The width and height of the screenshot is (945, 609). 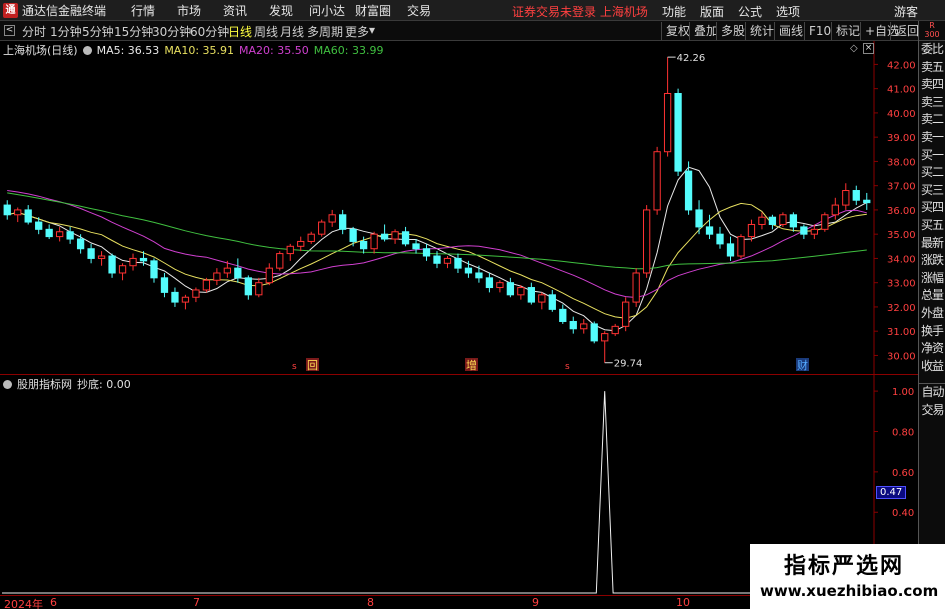 I want to click on close-icon: ×, so click(x=868, y=48).